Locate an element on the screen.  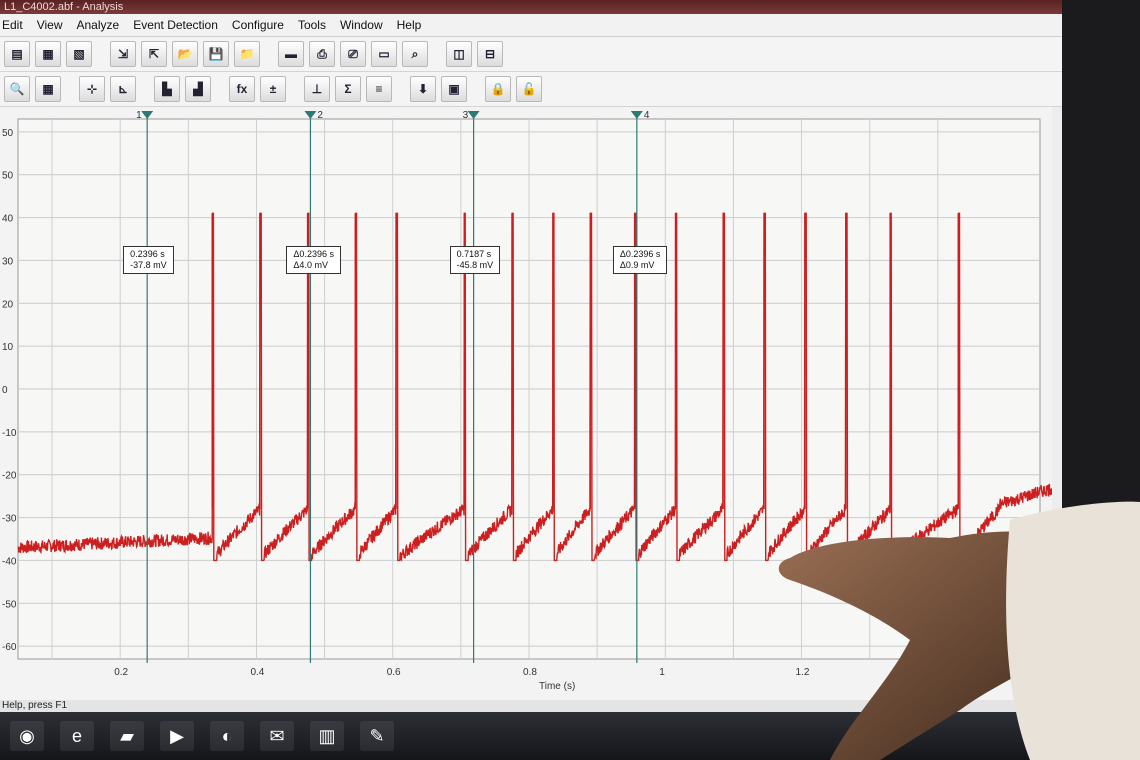
menu-event-detection: Event Detection is located at coordinates (175, 25).